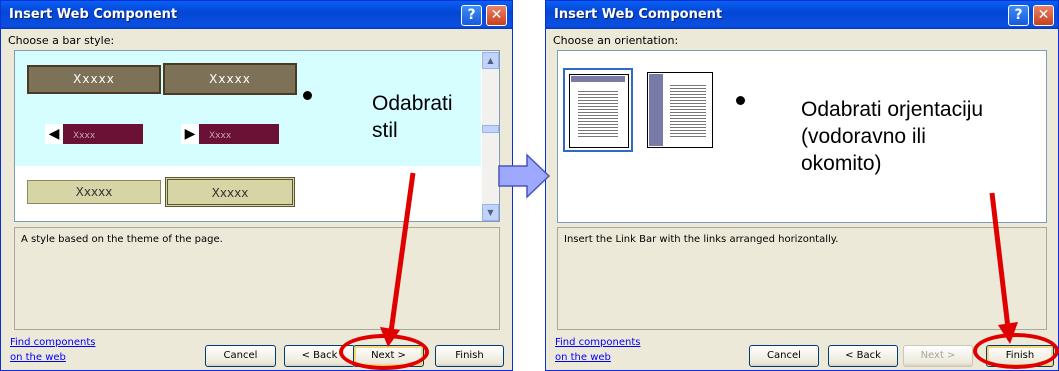  Describe the element at coordinates (402, 252) in the screenshot. I see `red-arrow-to-next` at that location.